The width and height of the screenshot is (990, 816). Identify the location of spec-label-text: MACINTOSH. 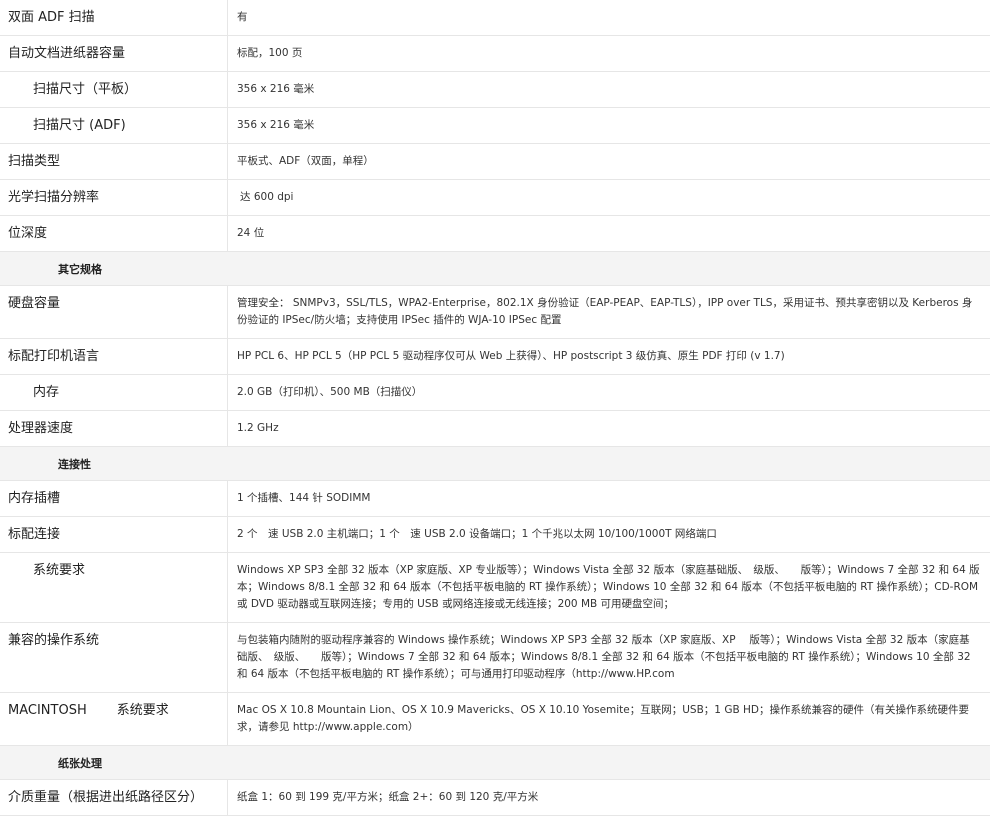
(47, 710).